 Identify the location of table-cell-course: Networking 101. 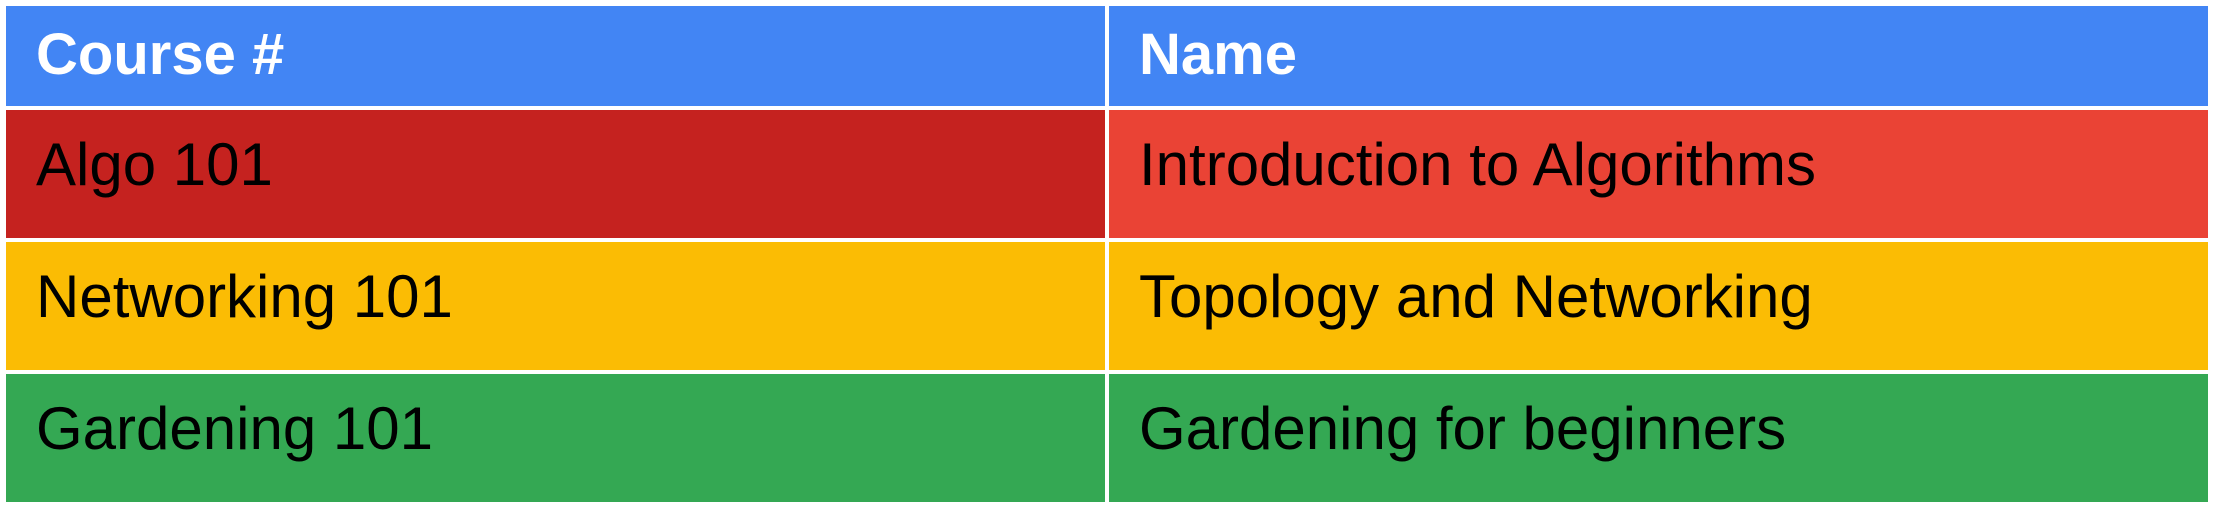
(555, 306).